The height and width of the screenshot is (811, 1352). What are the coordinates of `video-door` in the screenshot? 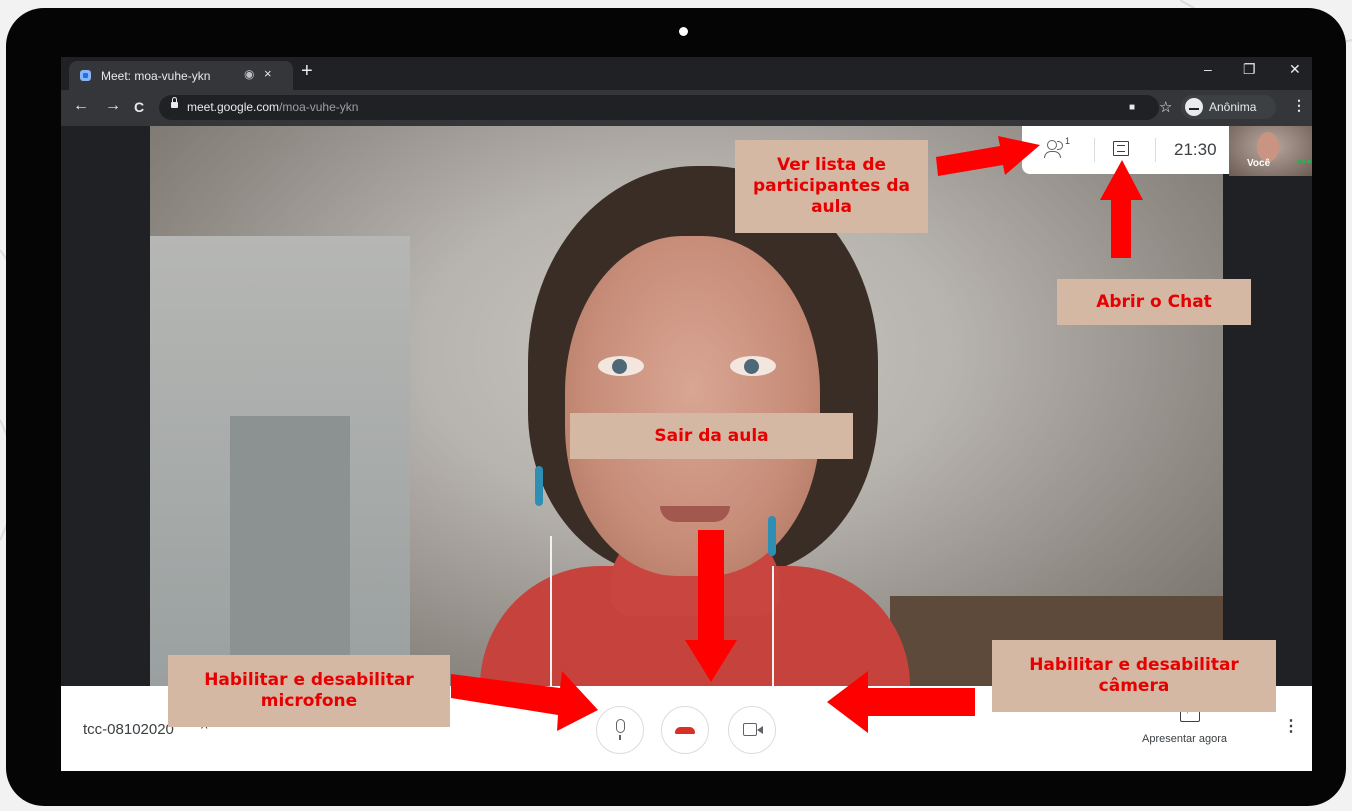 It's located at (290, 551).